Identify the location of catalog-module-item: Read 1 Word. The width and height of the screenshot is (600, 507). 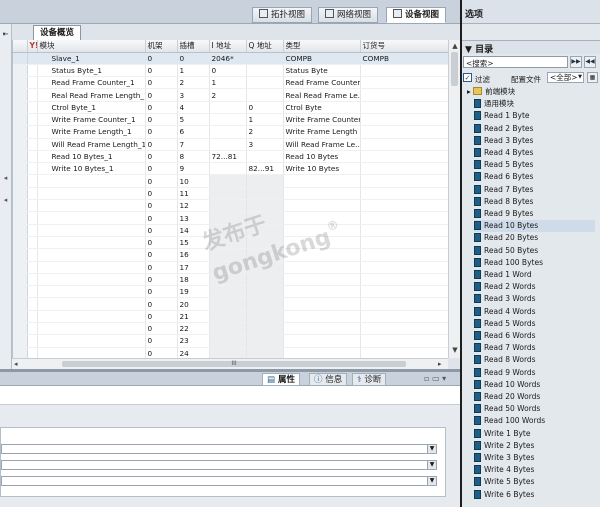
(534, 275).